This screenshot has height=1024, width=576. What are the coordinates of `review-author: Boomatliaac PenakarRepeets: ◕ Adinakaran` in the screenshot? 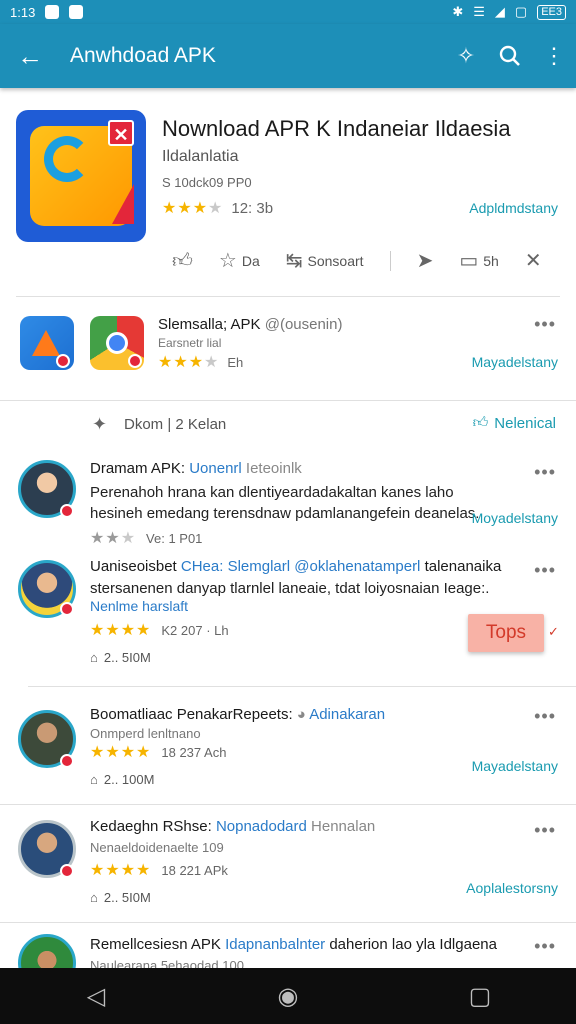 It's located at (237, 714).